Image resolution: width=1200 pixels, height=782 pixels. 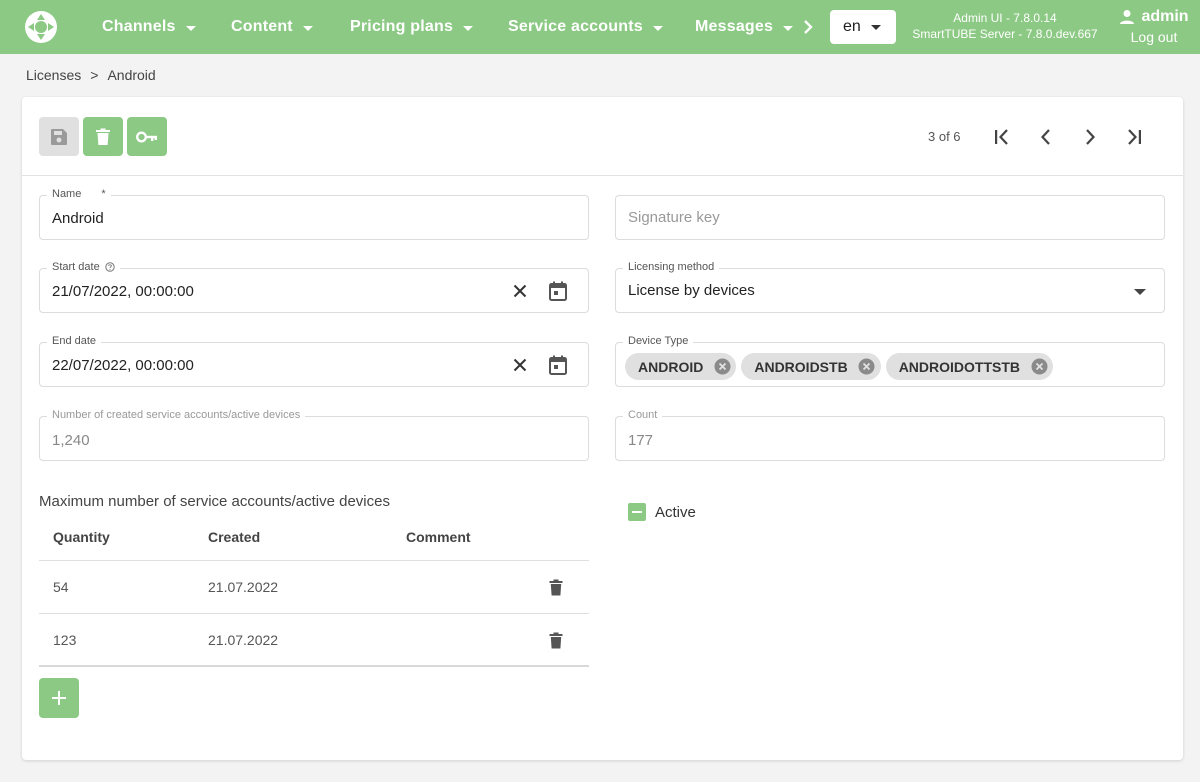 I want to click on cell-quantity: 123, so click(x=65, y=640).